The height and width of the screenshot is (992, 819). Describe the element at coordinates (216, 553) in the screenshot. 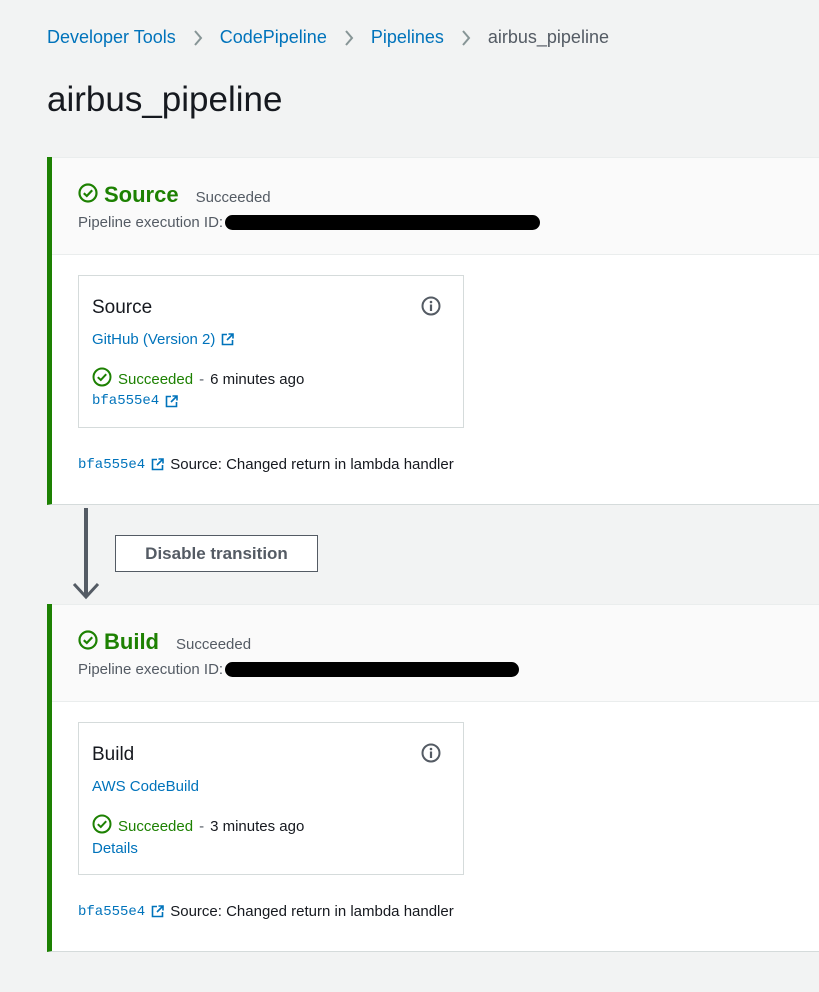

I see `disable-transition-button: Disable transition` at that location.